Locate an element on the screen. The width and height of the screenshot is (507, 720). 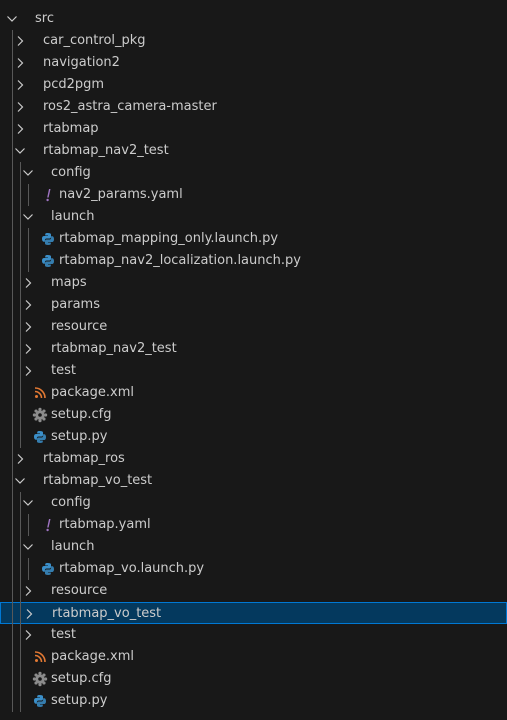
file-row-nav2-params-yaml: nav2_params.yaml is located at coordinates (253, 195).